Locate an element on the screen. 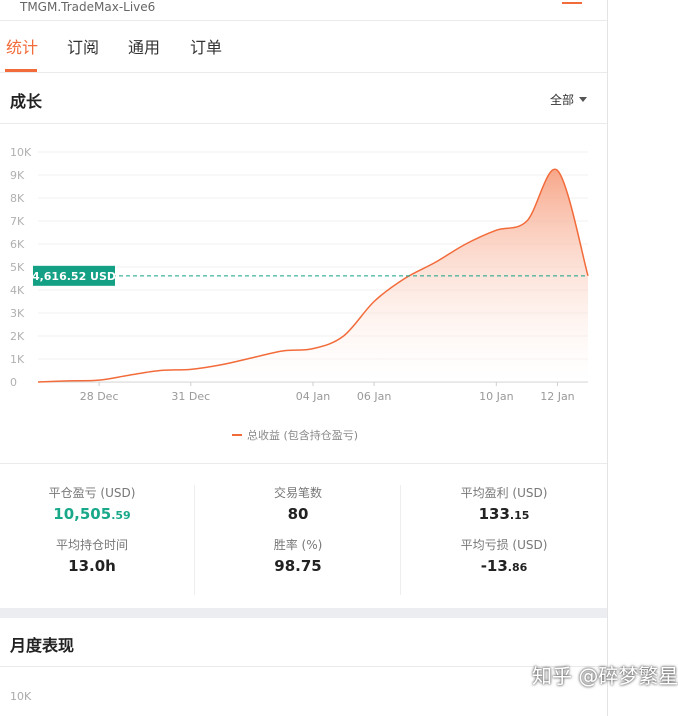  x-tick-label: 12 Jan is located at coordinates (557, 396).